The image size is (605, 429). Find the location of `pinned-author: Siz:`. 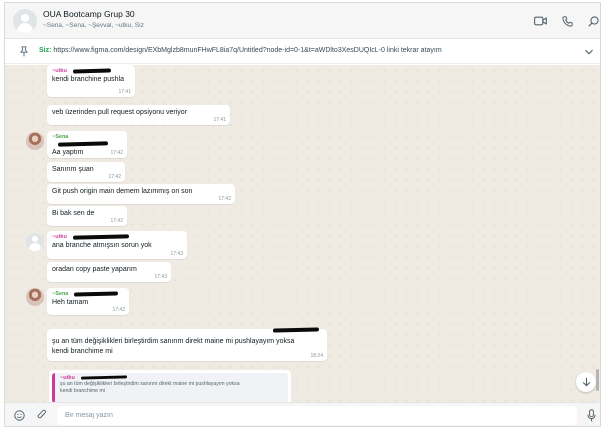

pinned-author: Siz: is located at coordinates (45, 50).